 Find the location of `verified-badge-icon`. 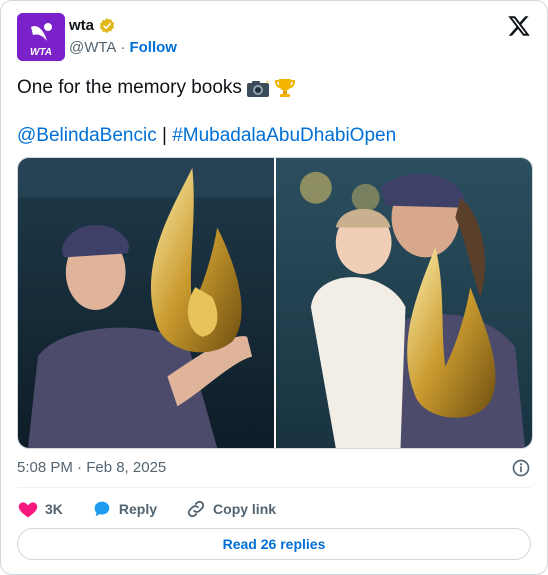

verified-badge-icon is located at coordinates (107, 26).